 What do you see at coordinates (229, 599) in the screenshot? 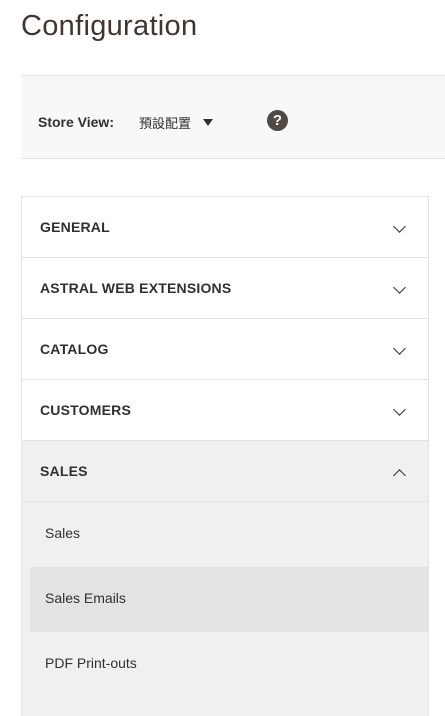
I see `subitem-sales-emails: Sales Emails` at bounding box center [229, 599].